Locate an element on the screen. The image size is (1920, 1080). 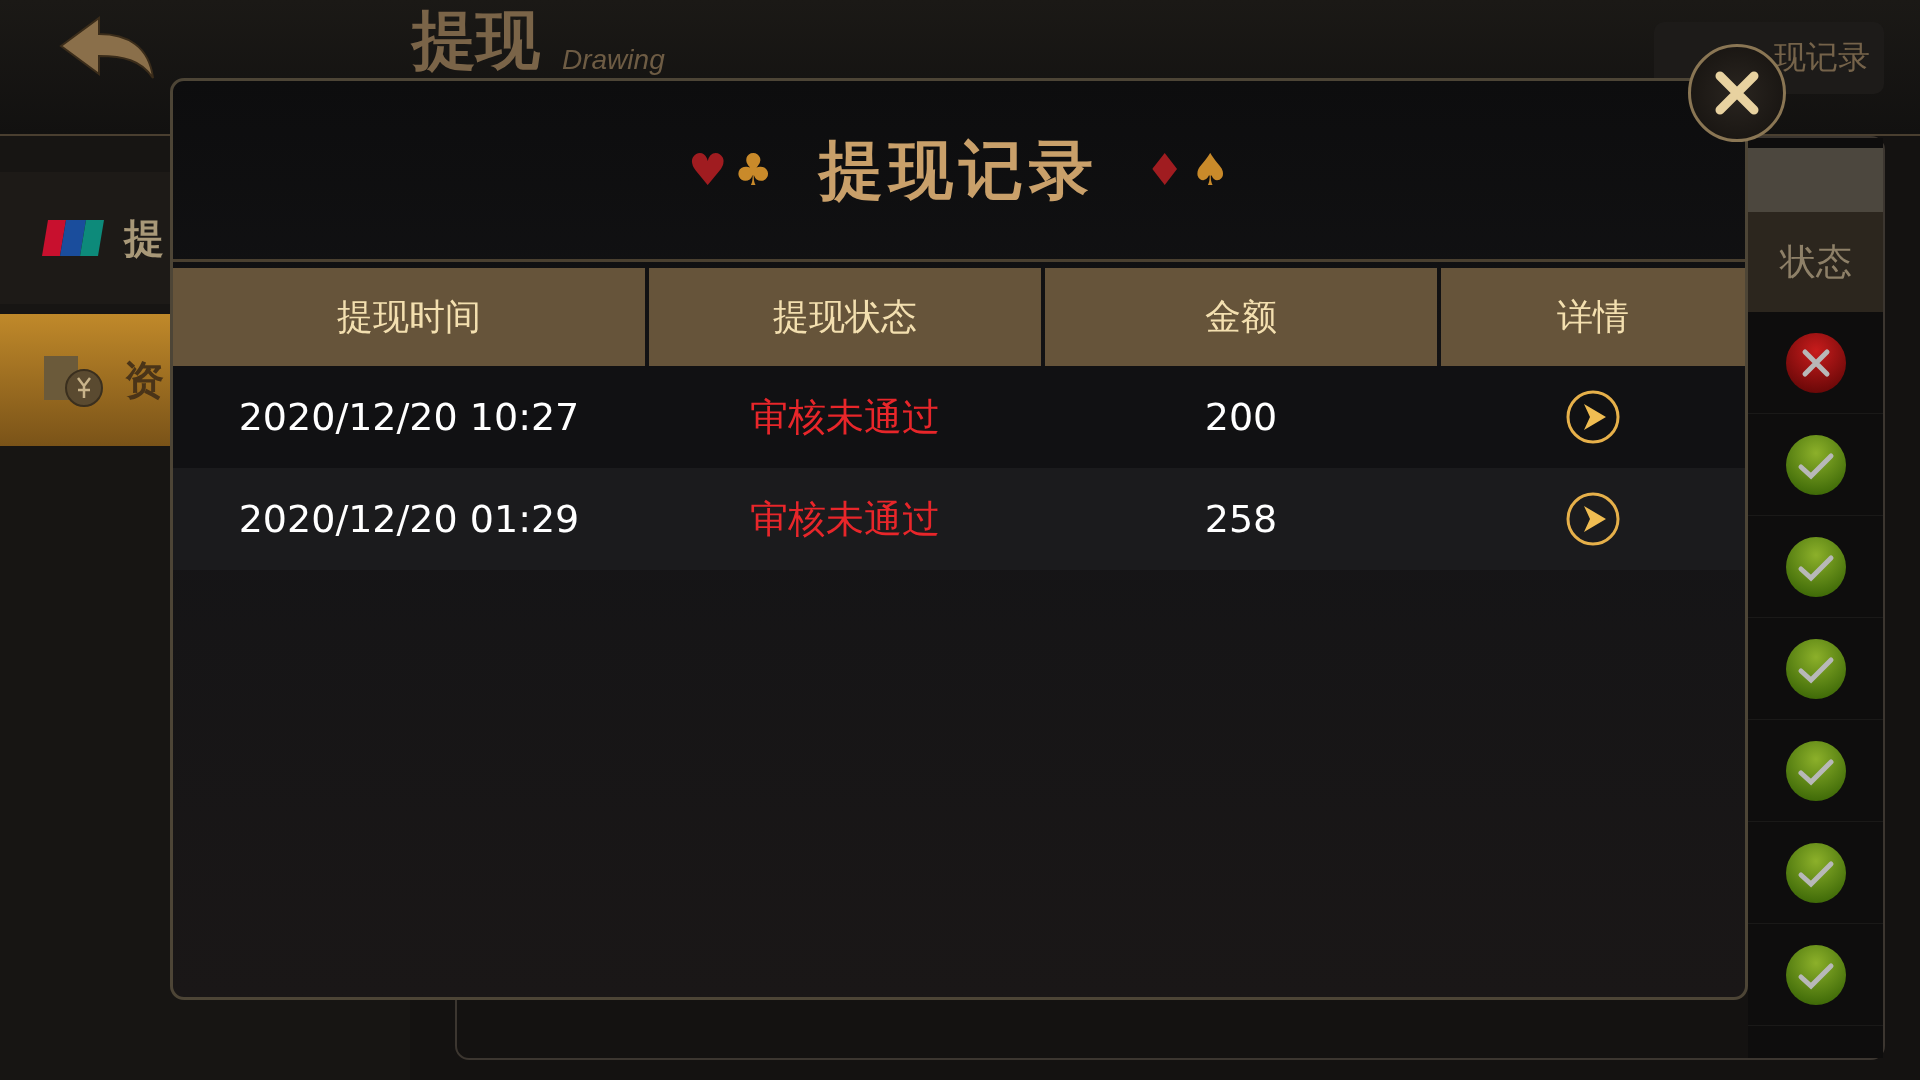
table-cell-text: 200 is located at coordinates (1241, 417).